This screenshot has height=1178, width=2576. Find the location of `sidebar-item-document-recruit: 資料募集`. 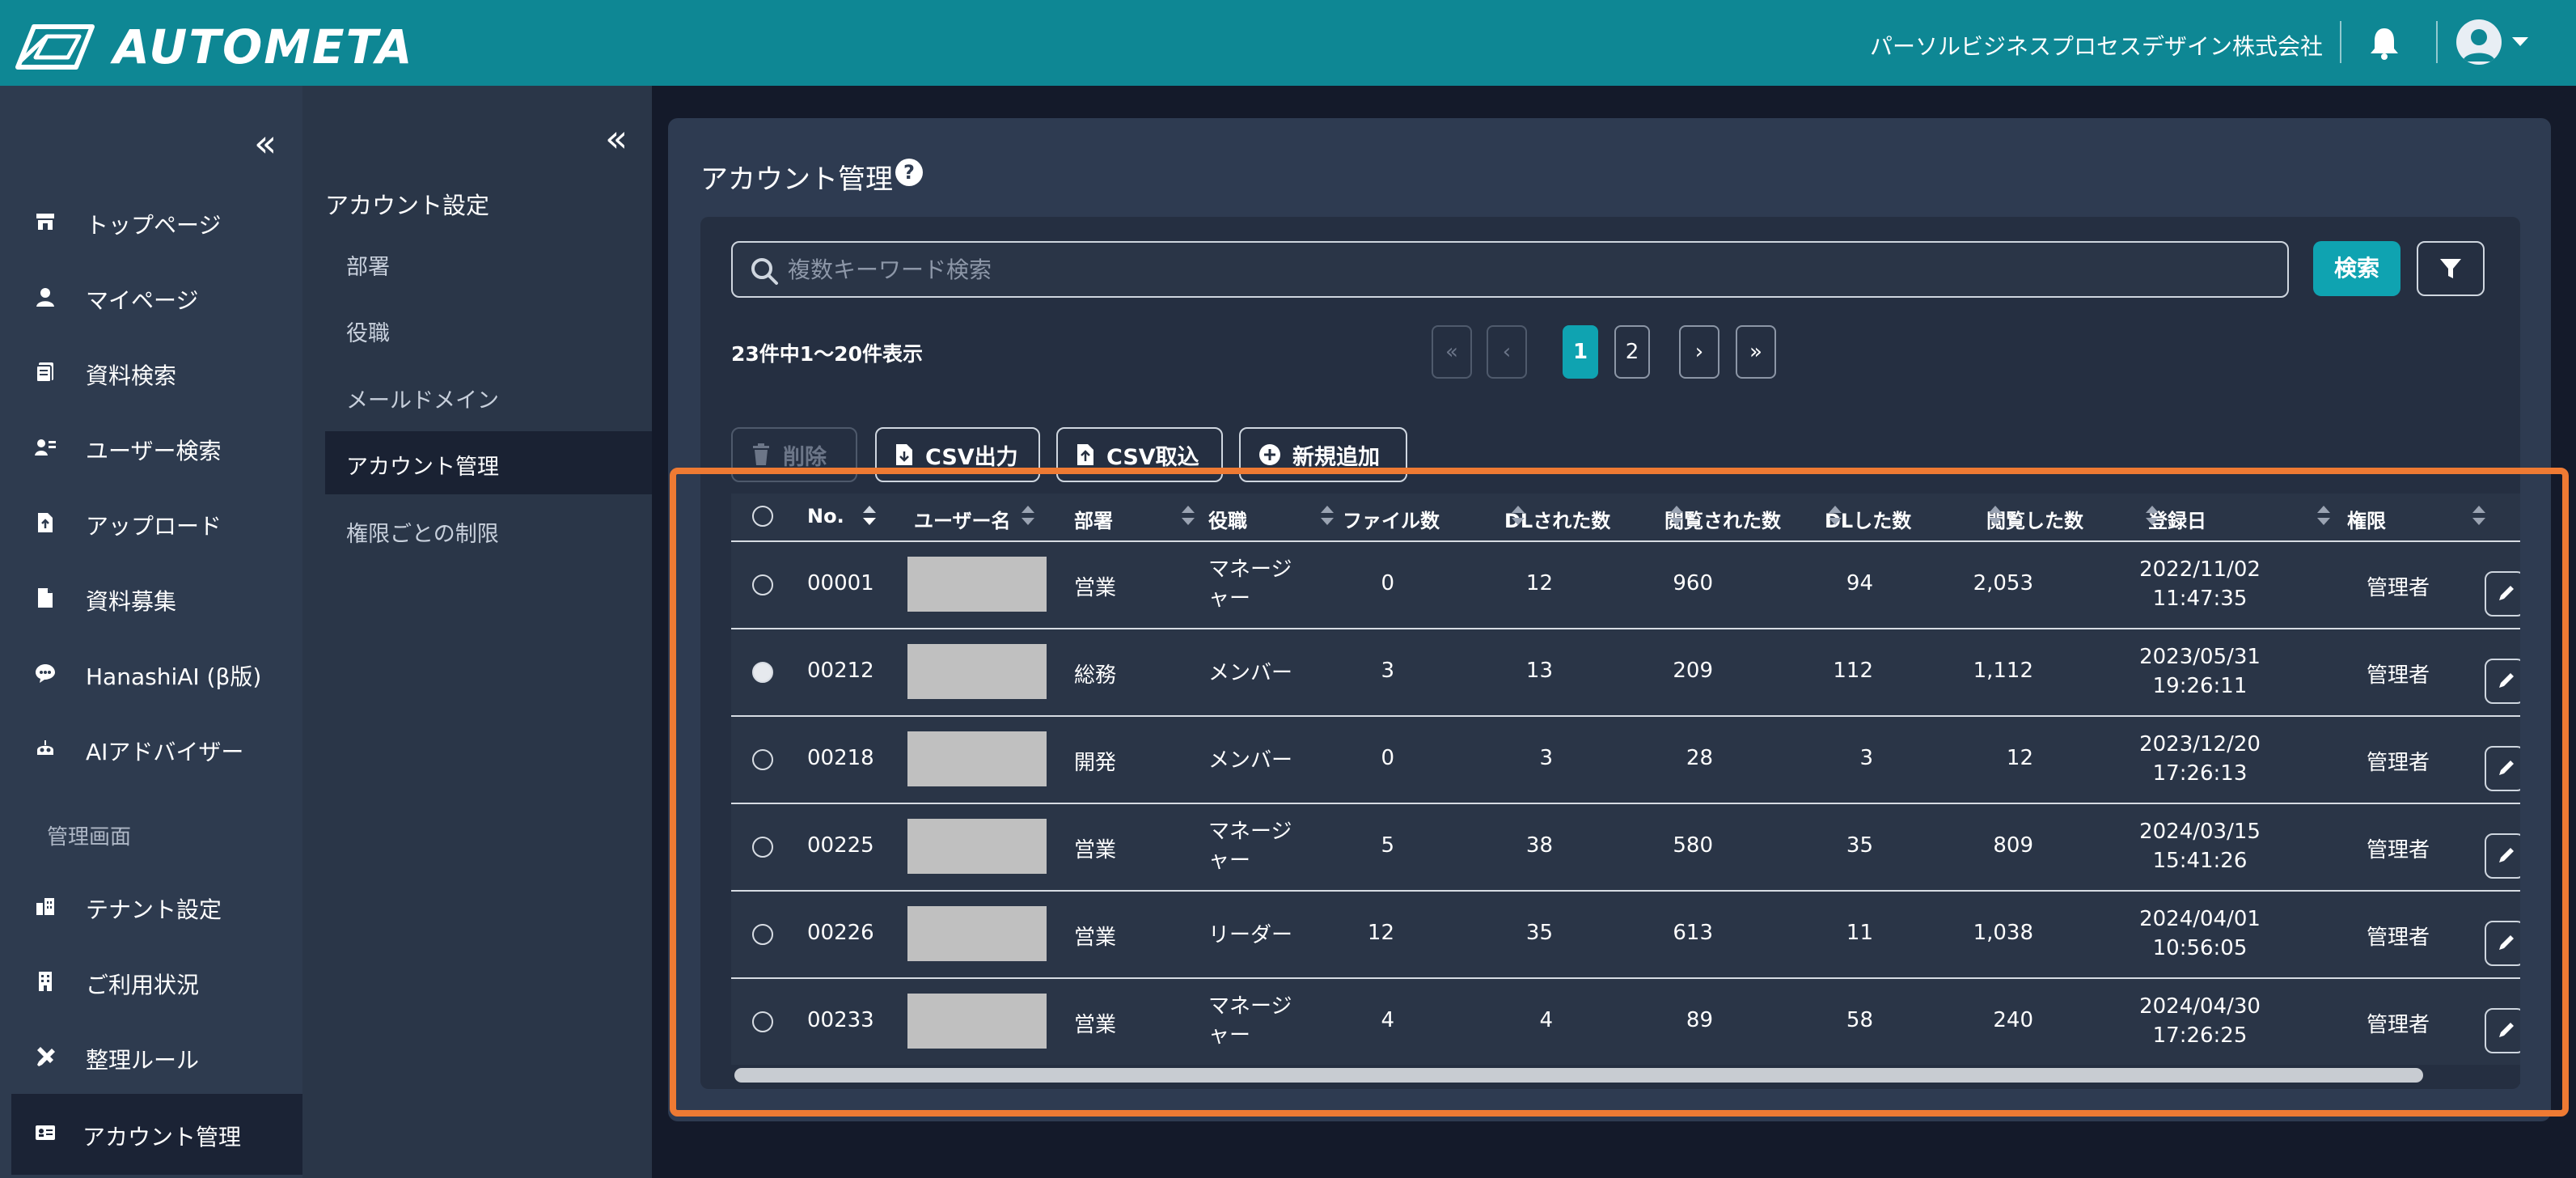

sidebar-item-document-recruit: 資料募集 is located at coordinates (151, 598).